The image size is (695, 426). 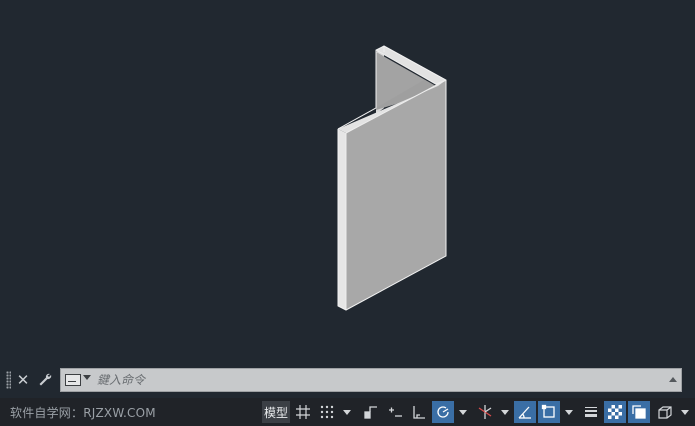 What do you see at coordinates (395, 412) in the screenshot?
I see `dynamic-input-icon` at bounding box center [395, 412].